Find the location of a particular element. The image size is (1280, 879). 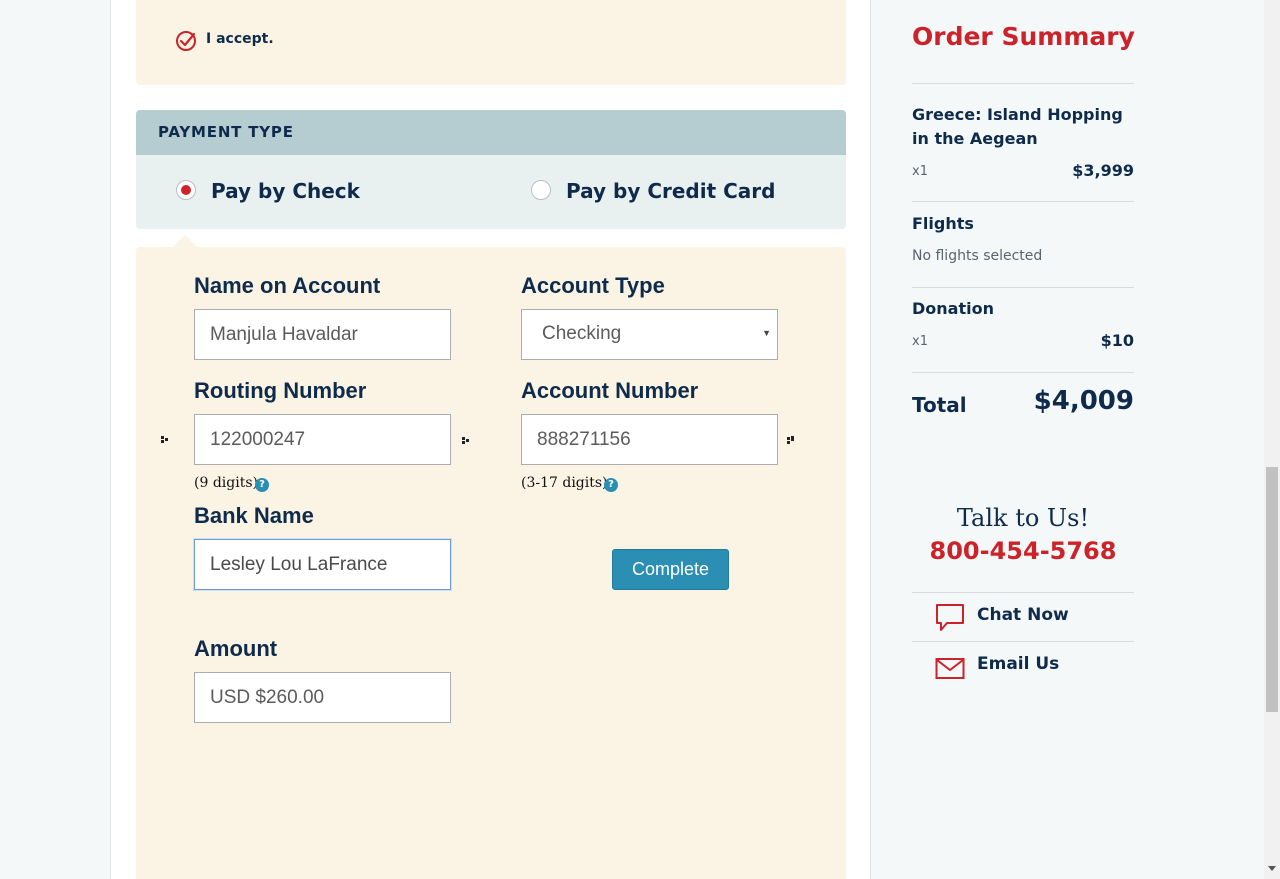

routing-number-hint: (9 digits) is located at coordinates (226, 483).